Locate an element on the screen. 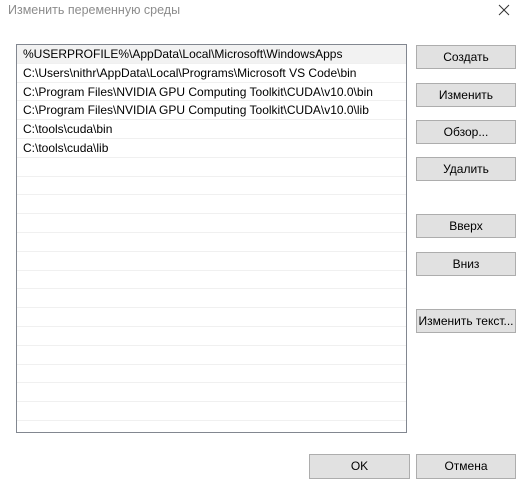 The height and width of the screenshot is (493, 522). move-down-button: Вниз is located at coordinates (466, 264).